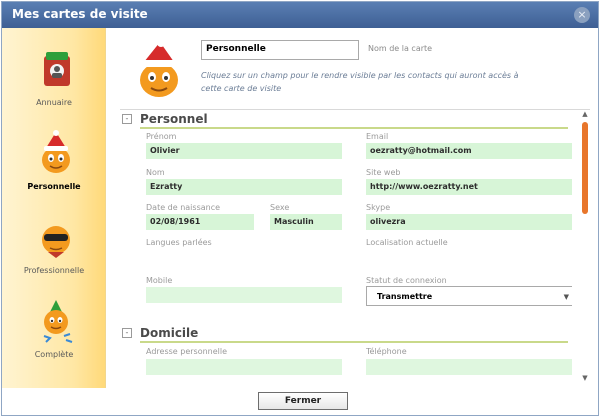 This screenshot has height=417, width=600. What do you see at coordinates (383, 172) in the screenshot?
I see `site-label: Site web` at bounding box center [383, 172].